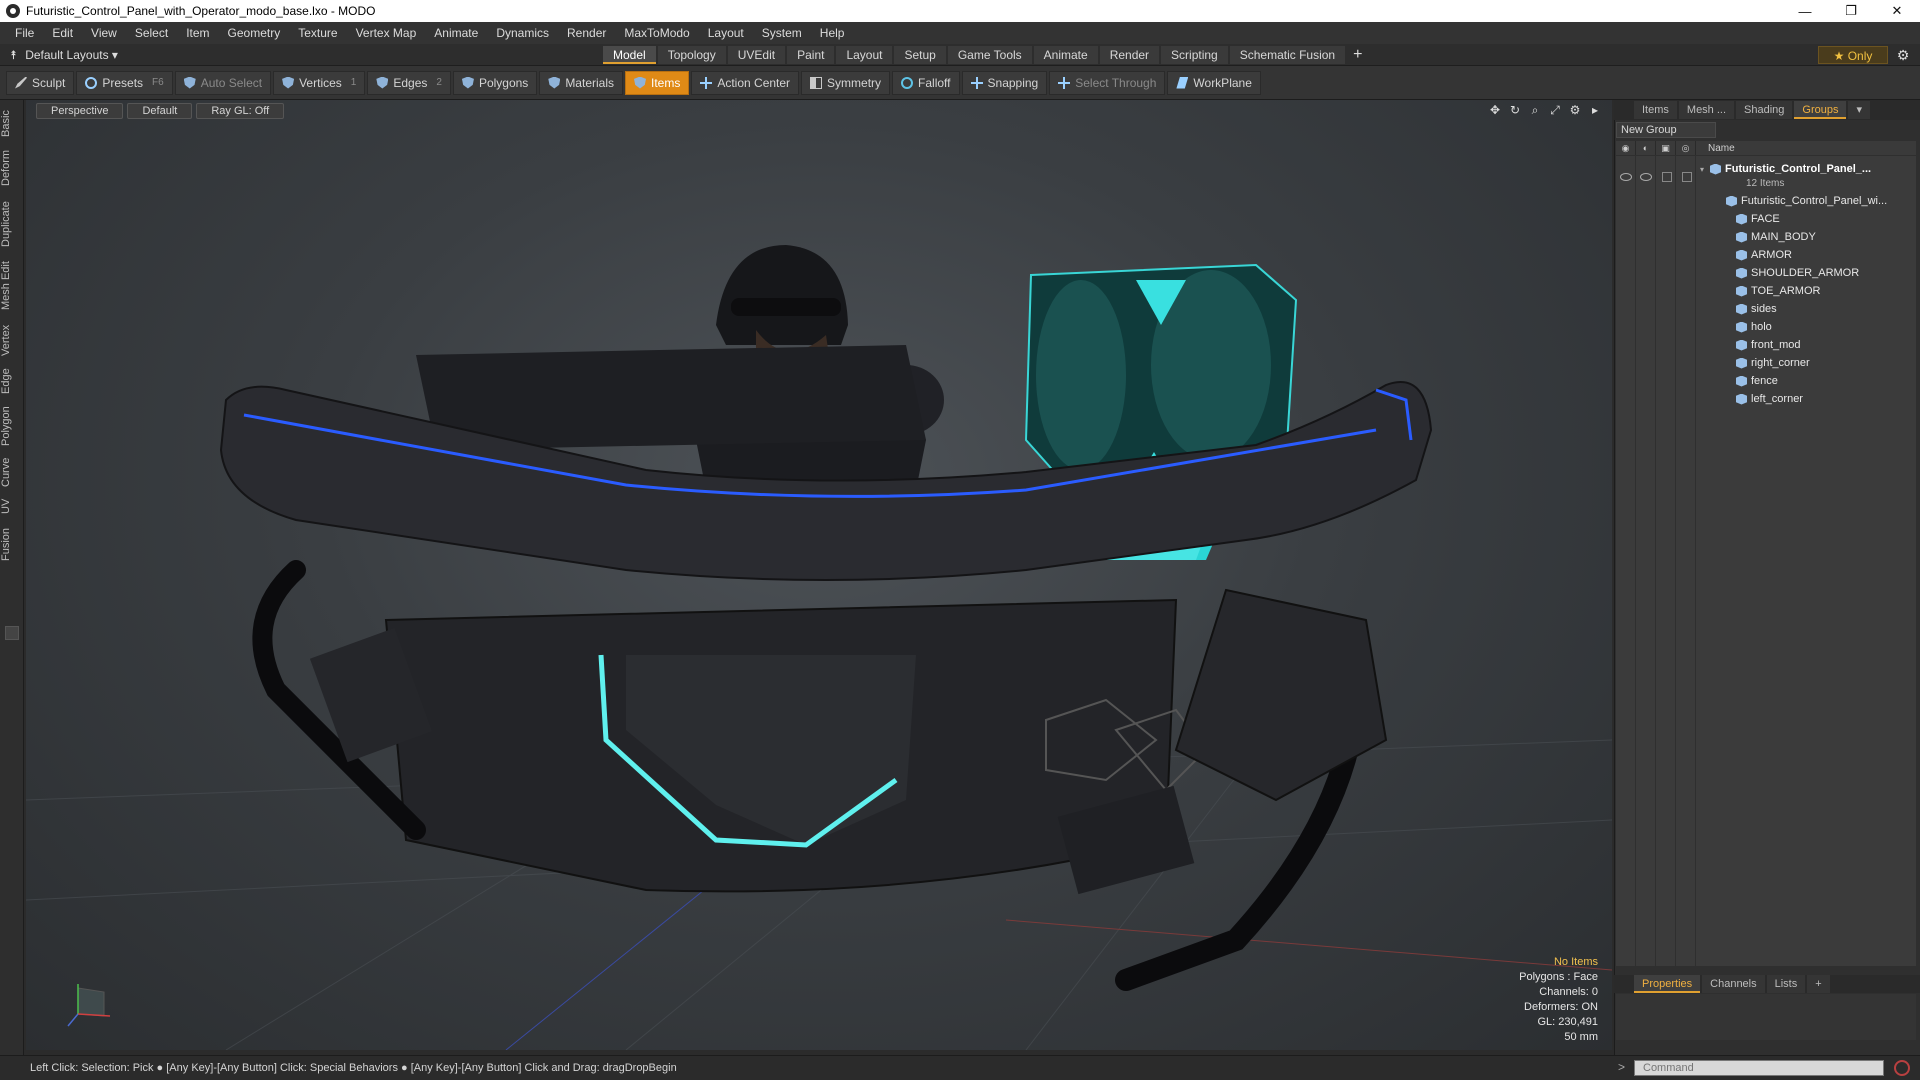 The image size is (1920, 1080). I want to click on menu-texture: Texture, so click(317, 33).